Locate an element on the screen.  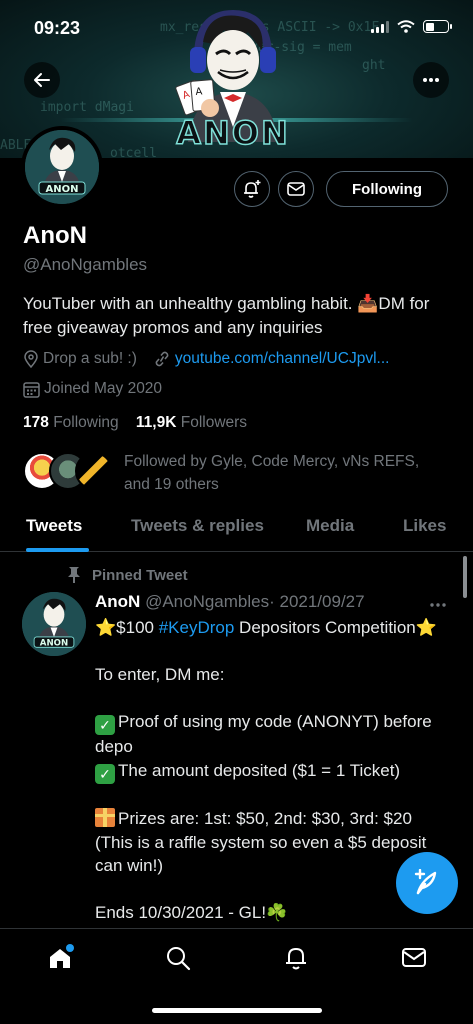
profile-avatar: ANON is located at coordinates (62, 167).